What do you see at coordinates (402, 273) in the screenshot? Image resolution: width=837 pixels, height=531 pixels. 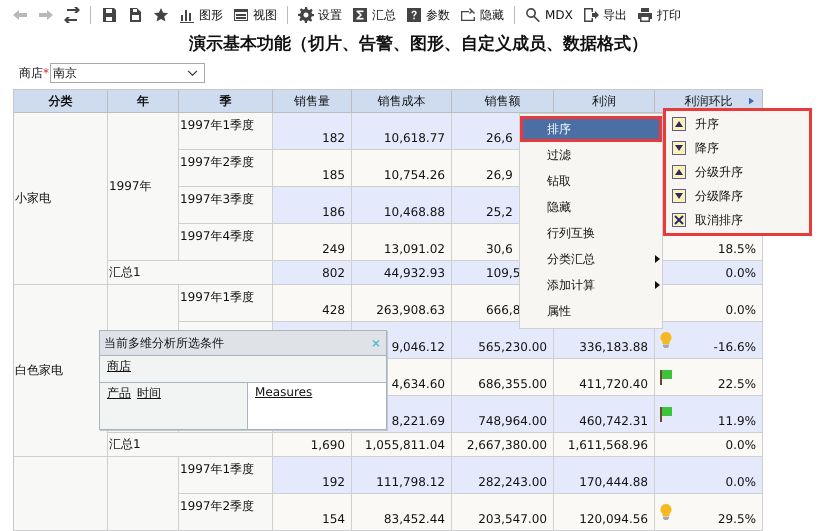 I see `value-cell: 44,932.93` at bounding box center [402, 273].